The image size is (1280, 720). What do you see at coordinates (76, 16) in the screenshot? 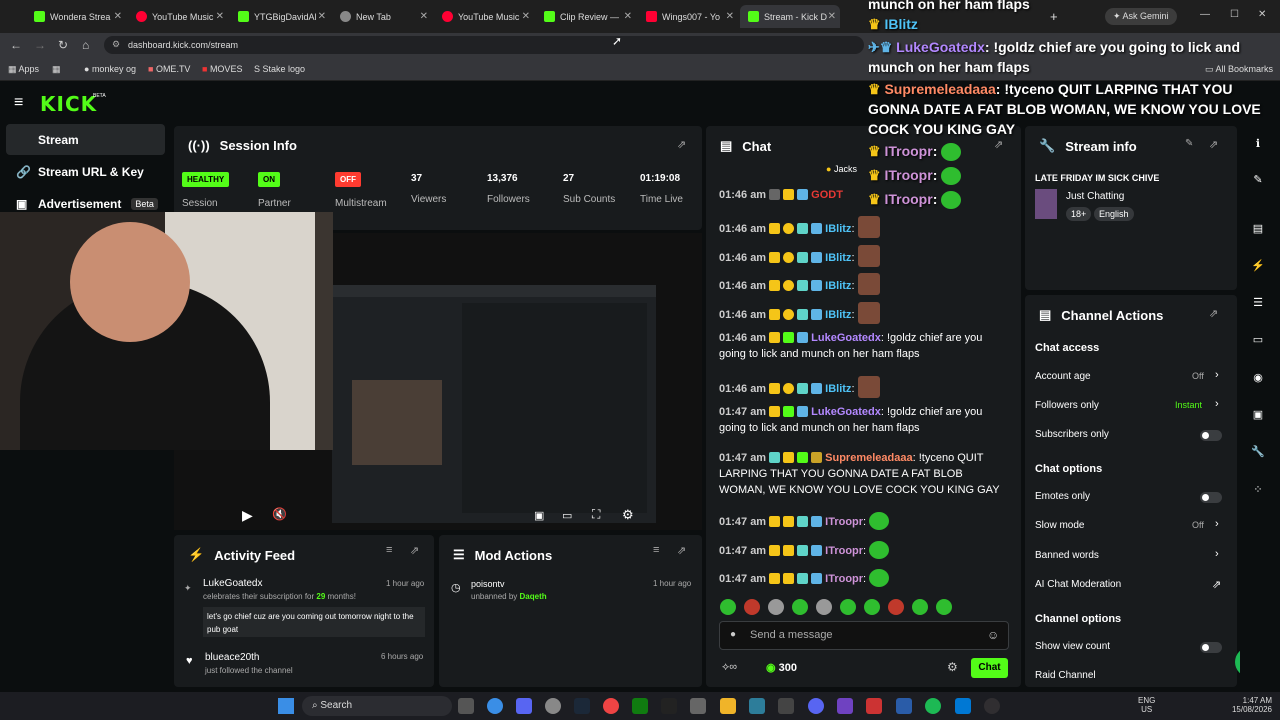
I see `browser-tab: Wondera Strea ✕` at bounding box center [76, 16].